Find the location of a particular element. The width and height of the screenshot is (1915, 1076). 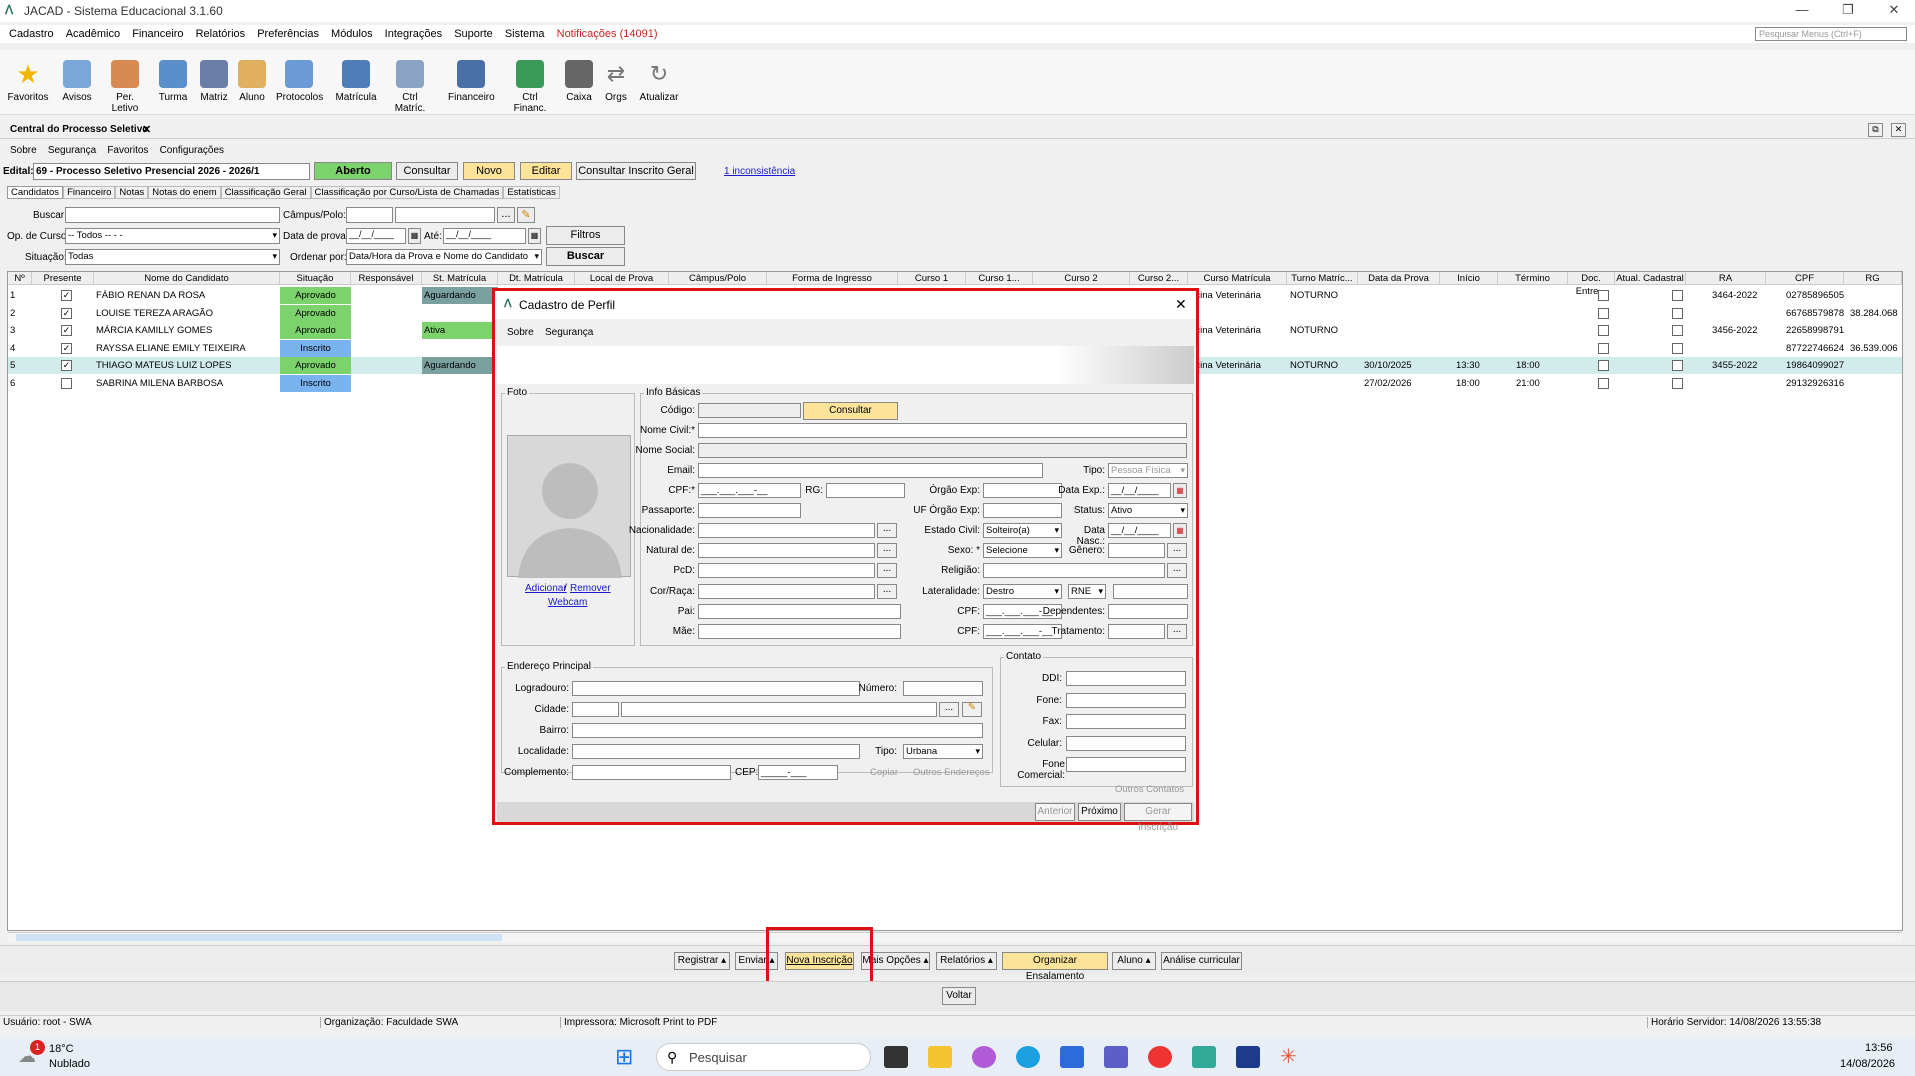

webcam-link: Webcam is located at coordinates (567, 602).